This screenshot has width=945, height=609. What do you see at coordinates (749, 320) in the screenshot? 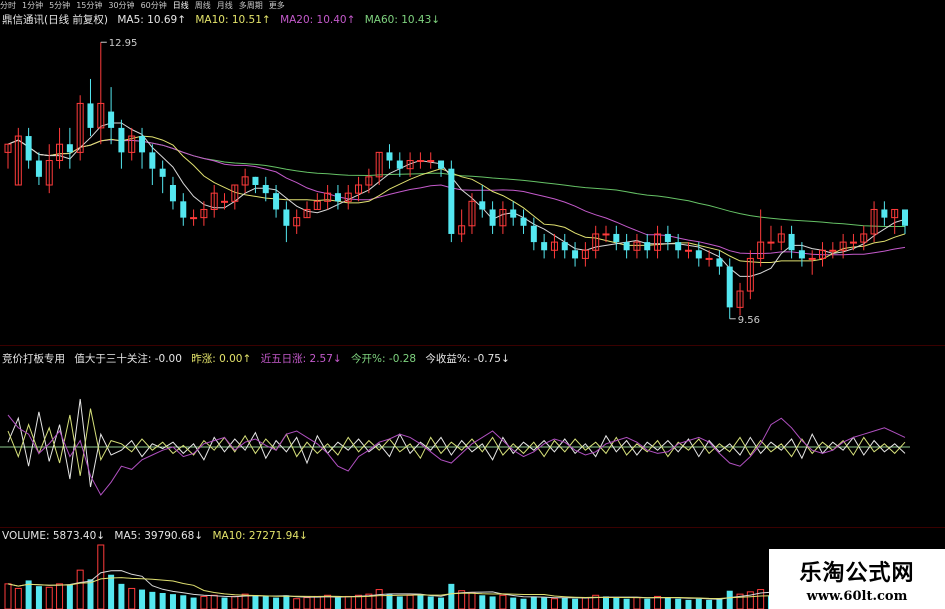
I see `low-label: 9.56` at bounding box center [749, 320].